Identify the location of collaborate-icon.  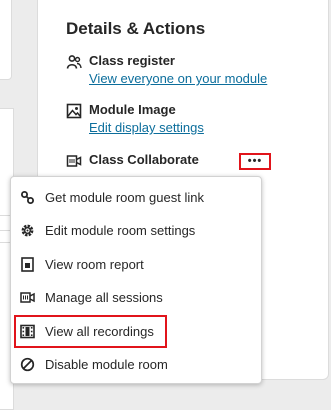
(74, 161).